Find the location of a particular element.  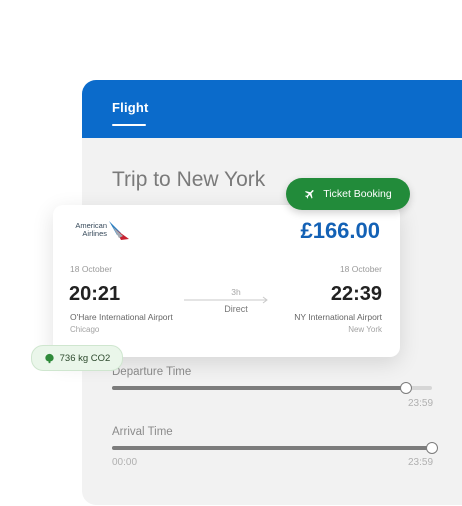

trip-title: Trip to New York is located at coordinates (189, 179).